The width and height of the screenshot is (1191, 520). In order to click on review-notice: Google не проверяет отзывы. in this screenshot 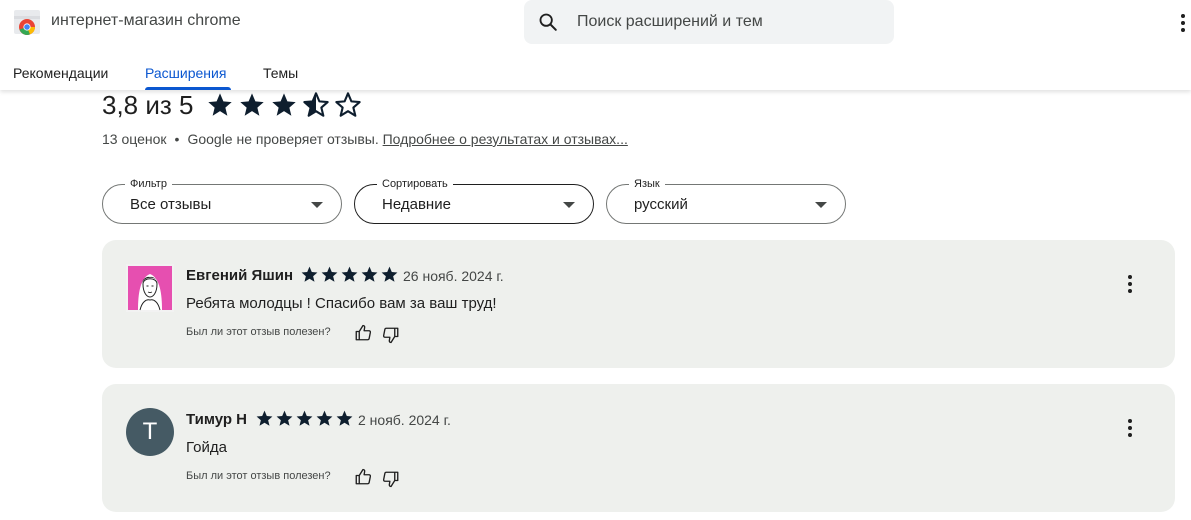, I will do `click(283, 139)`.